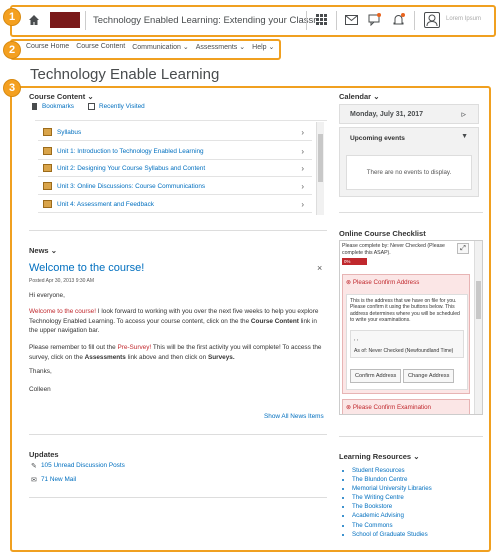  What do you see at coordinates (392, 470) in the screenshot?
I see `resource-link: Student Resources` at bounding box center [392, 470].